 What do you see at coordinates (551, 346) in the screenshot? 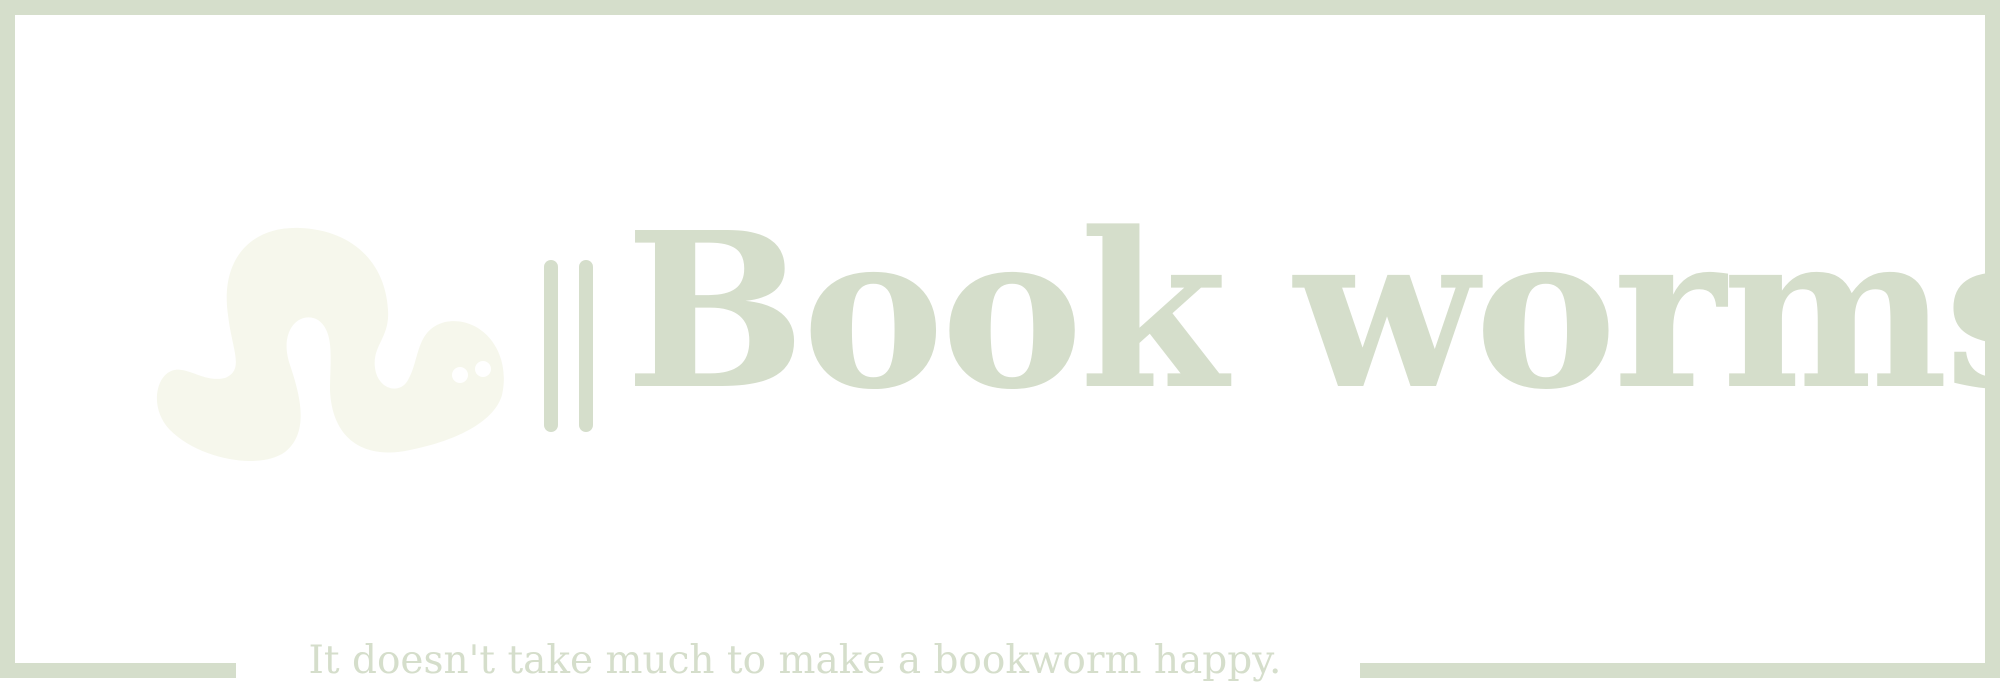
I see `bar-left` at bounding box center [551, 346].